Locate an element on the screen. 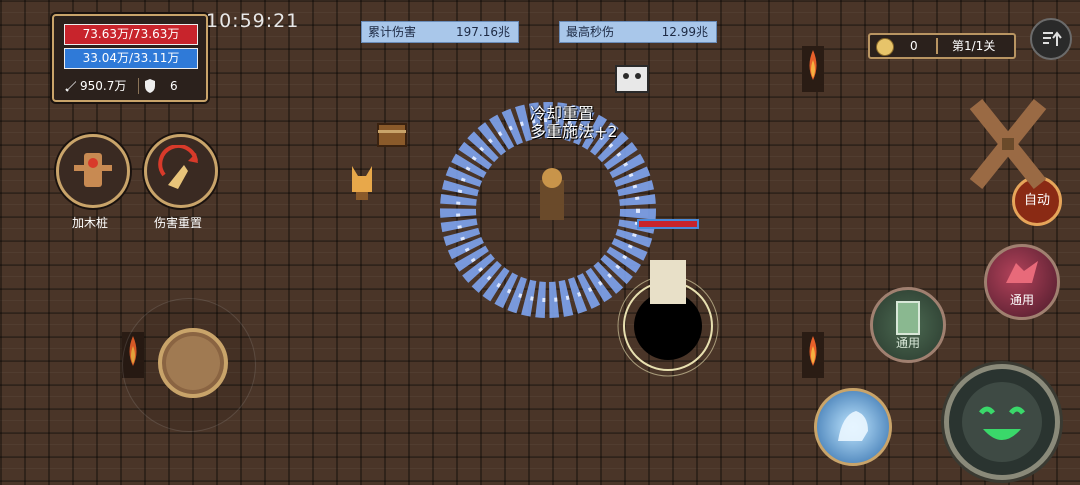 Image resolution: width=1080 pixels, height=485 pixels. menu-arrow-icon is located at coordinates (1052, 38).